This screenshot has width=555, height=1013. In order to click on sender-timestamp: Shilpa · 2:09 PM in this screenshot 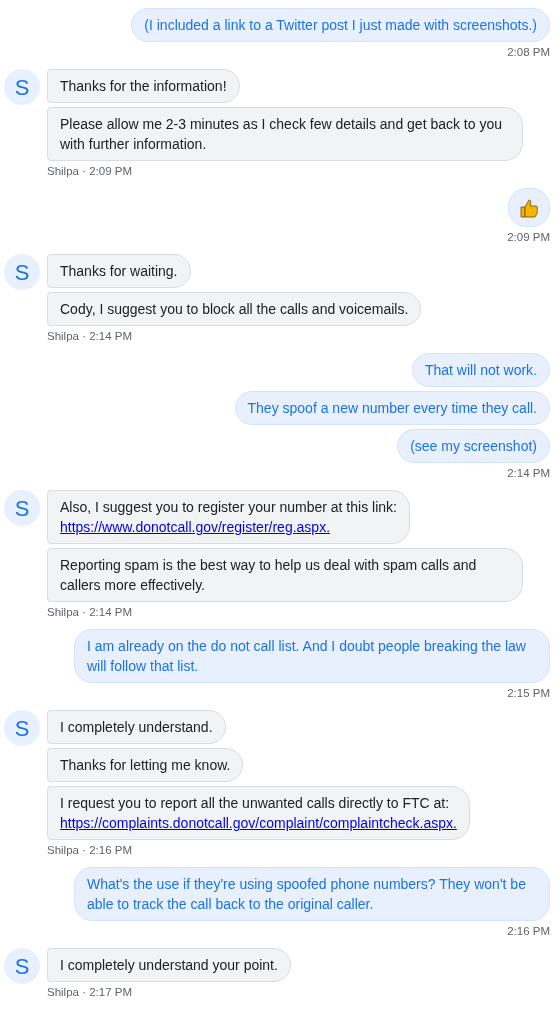, I will do `click(89, 171)`.